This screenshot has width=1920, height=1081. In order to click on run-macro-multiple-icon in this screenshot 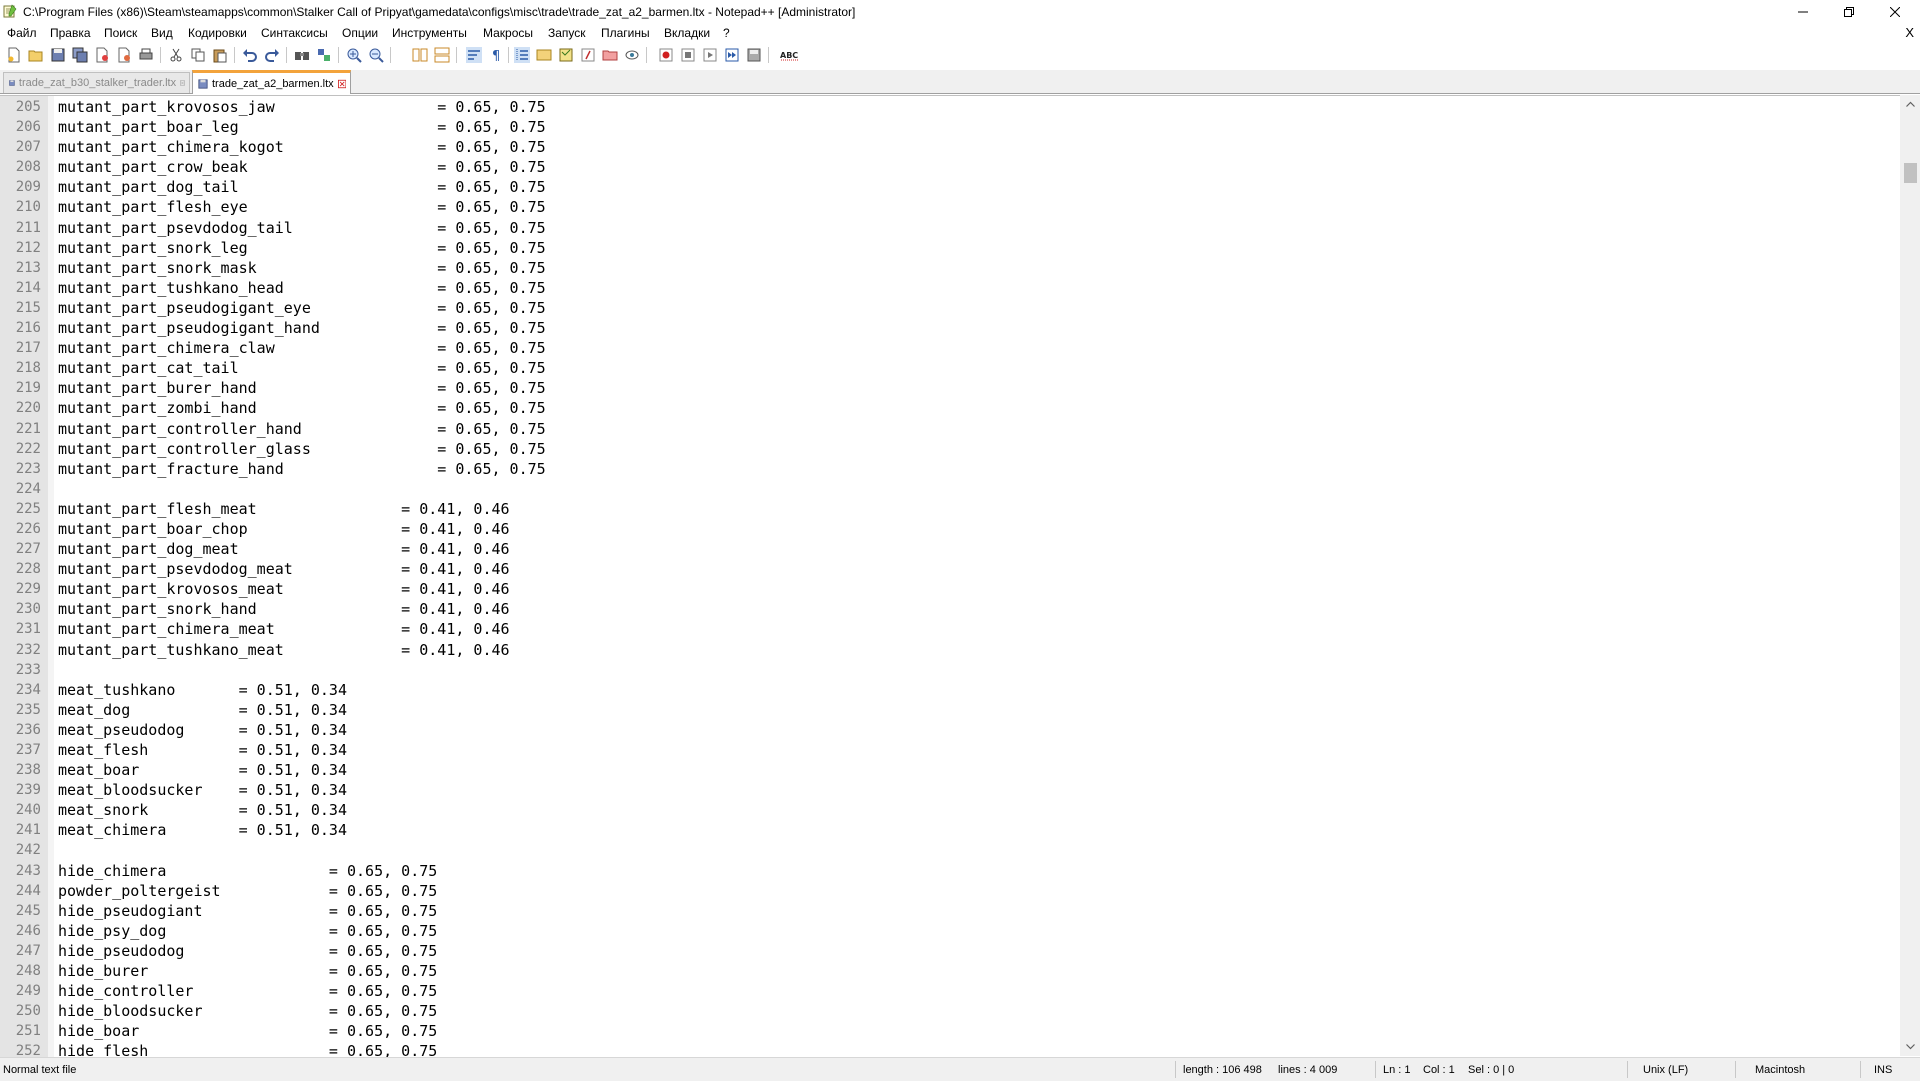, I will do `click(732, 55)`.